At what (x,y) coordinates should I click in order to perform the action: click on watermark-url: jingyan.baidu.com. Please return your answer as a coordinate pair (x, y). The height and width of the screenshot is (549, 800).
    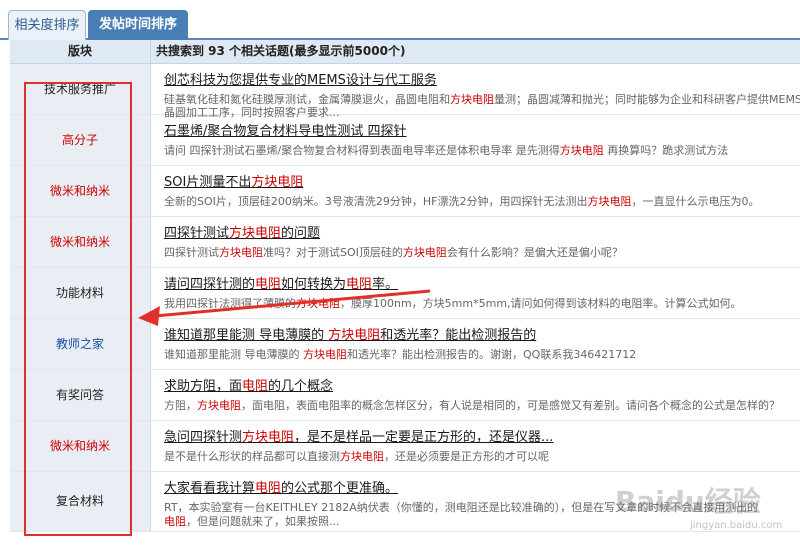
    Looking at the image, I should click on (736, 525).